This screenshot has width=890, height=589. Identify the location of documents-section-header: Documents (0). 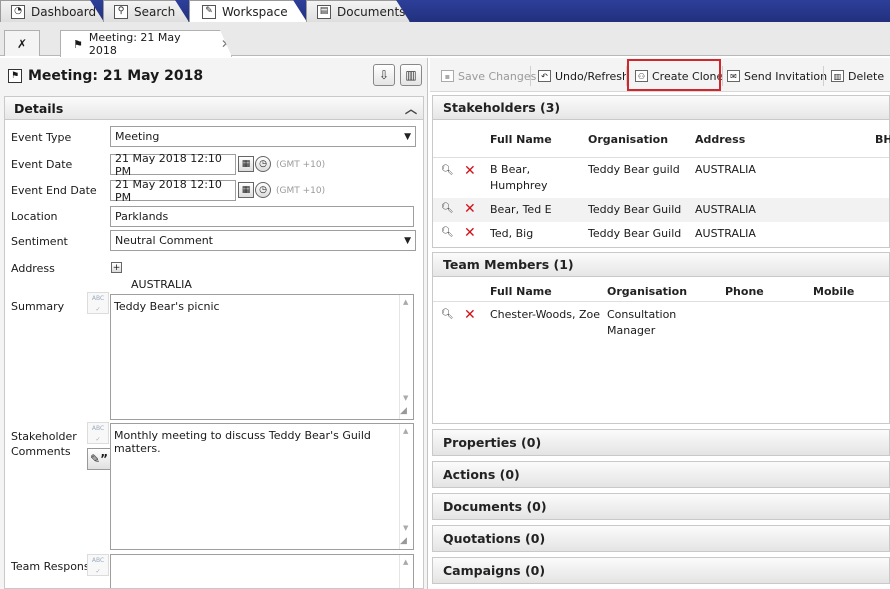
(661, 506).